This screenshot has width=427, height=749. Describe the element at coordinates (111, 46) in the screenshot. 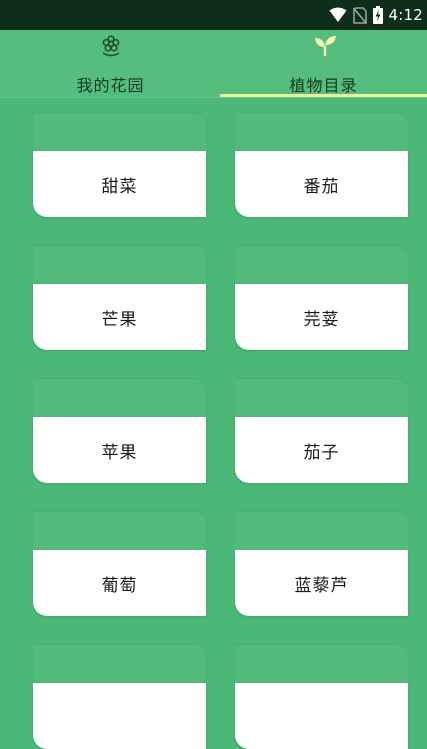

I see `flower-icon` at that location.